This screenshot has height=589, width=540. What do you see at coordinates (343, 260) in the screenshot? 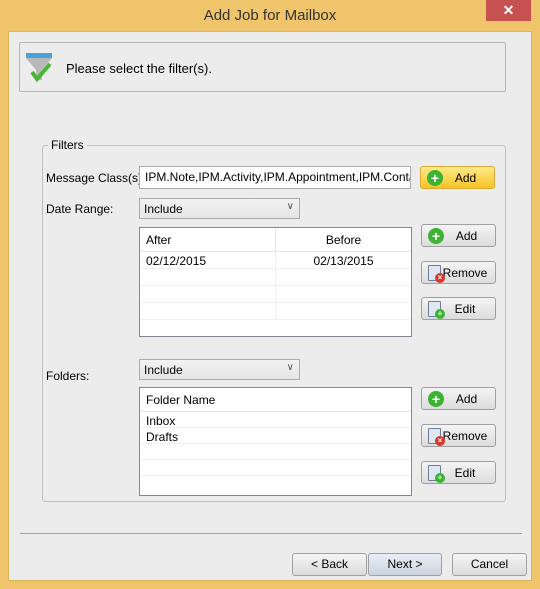
I see `before-cell: 02/13/2015` at bounding box center [343, 260].